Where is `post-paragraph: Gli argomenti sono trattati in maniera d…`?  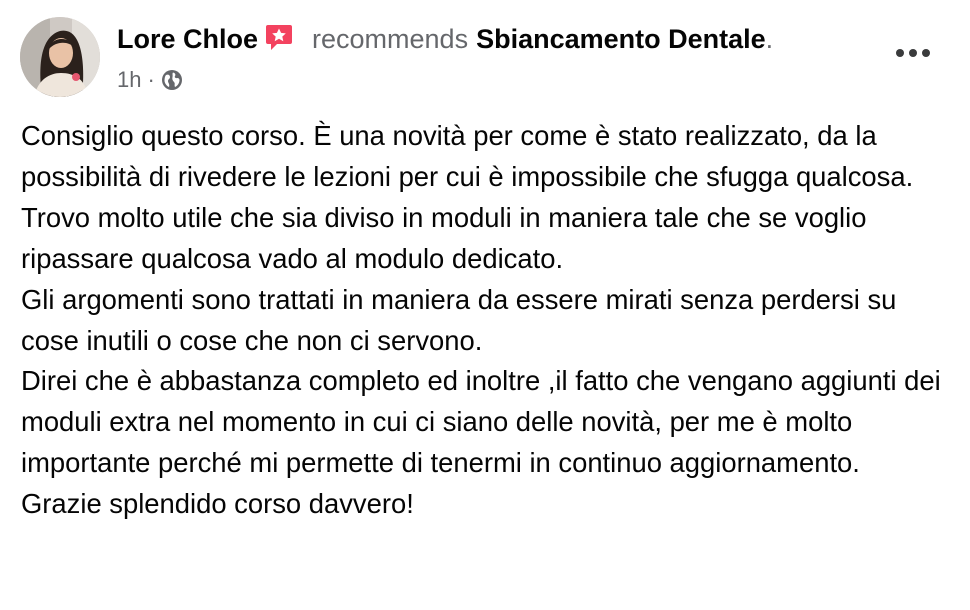
post-paragraph: Gli argomenti sono trattati in maniera d… is located at coordinates (459, 319).